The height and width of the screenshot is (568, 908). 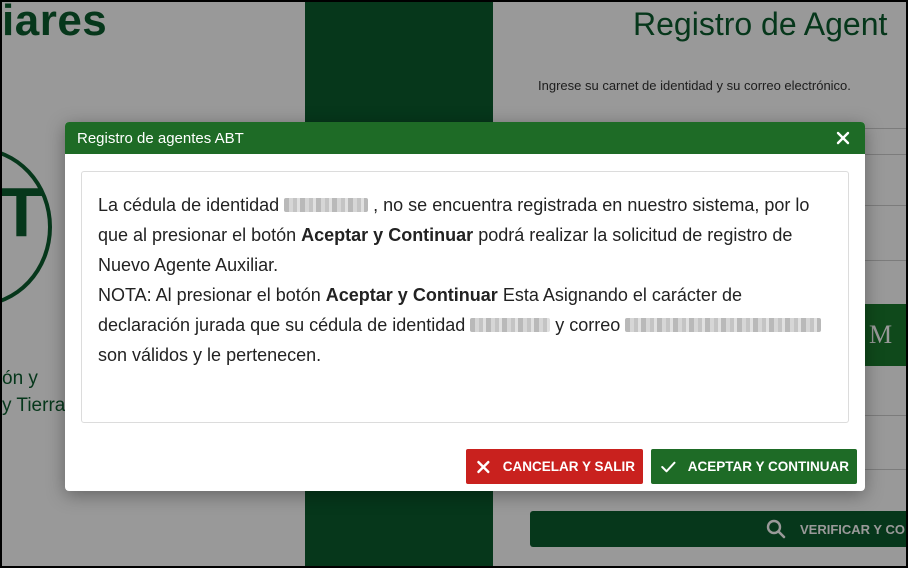 What do you see at coordinates (212, 295) in the screenshot?
I see `message-text: NOTA: Al presionar el botón` at bounding box center [212, 295].